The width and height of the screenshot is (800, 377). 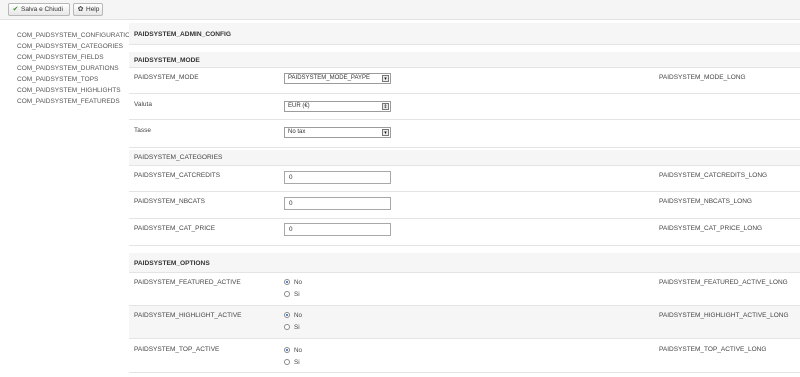 What do you see at coordinates (74, 90) in the screenshot?
I see `sidebar-item-highlights: COM_PAIDSYSTEM_HIGHLIGHTS` at bounding box center [74, 90].